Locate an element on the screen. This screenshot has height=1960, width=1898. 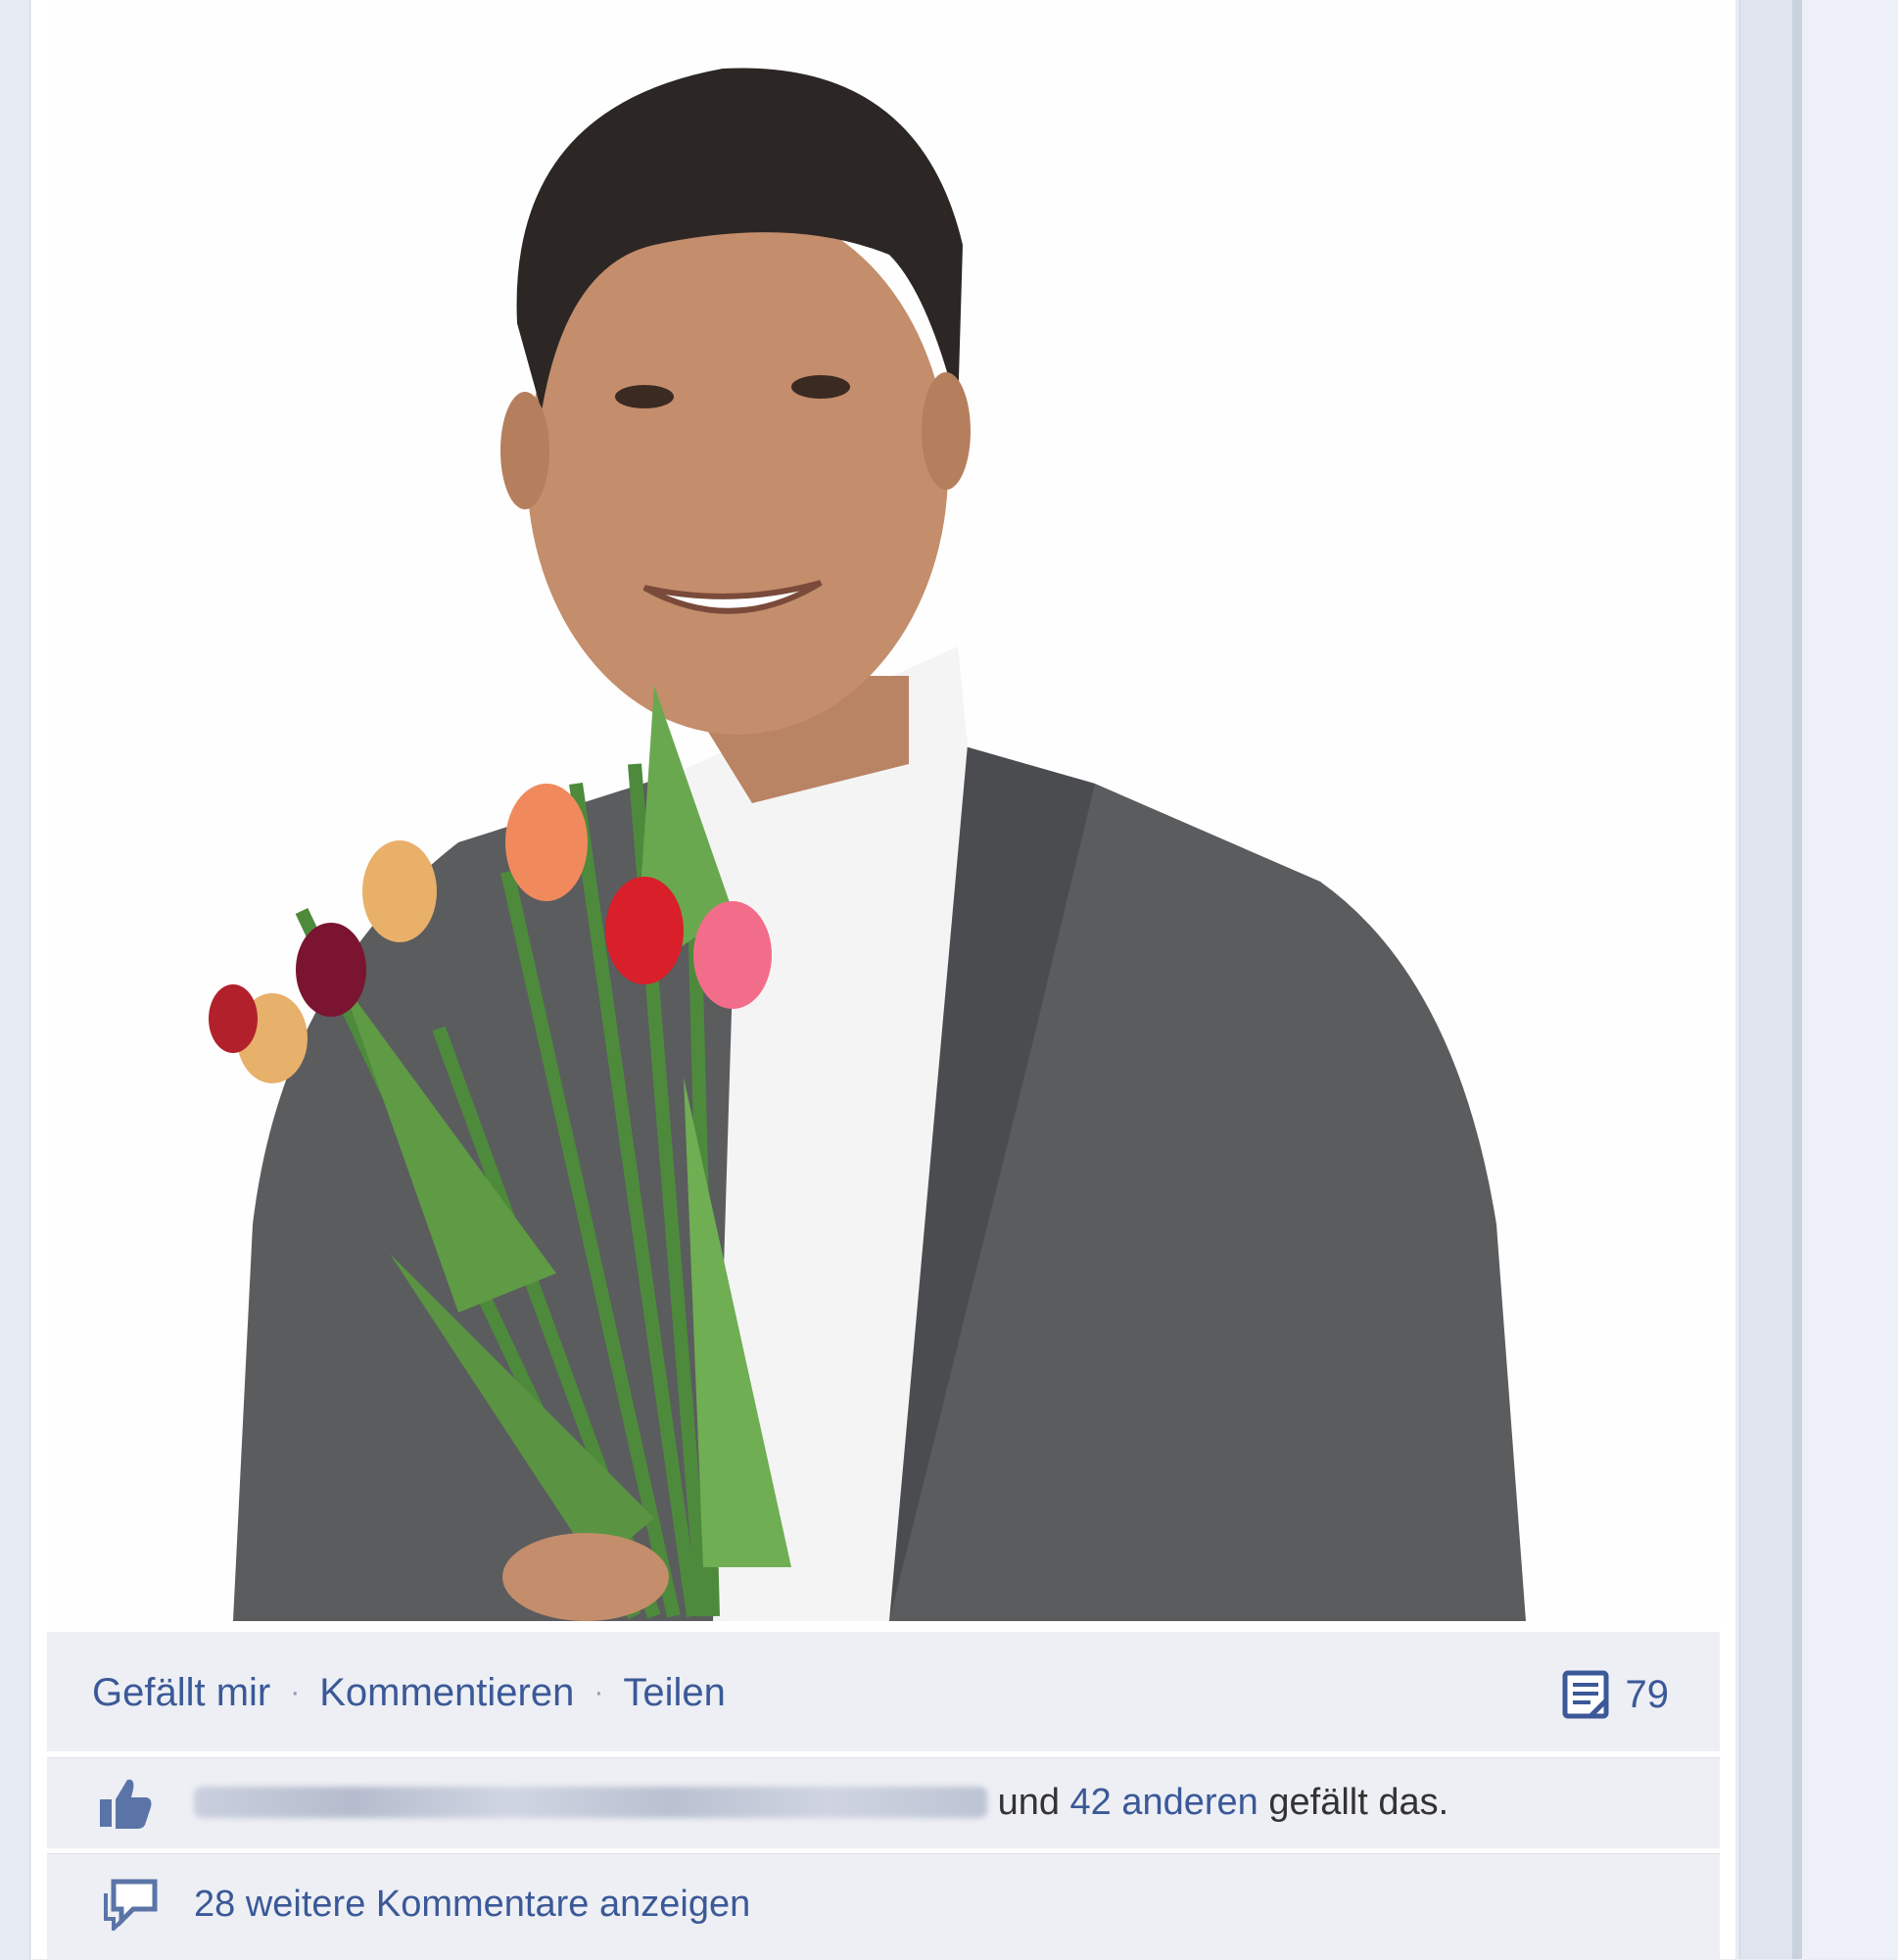
others-link: 42 anderen is located at coordinates (1164, 1803).